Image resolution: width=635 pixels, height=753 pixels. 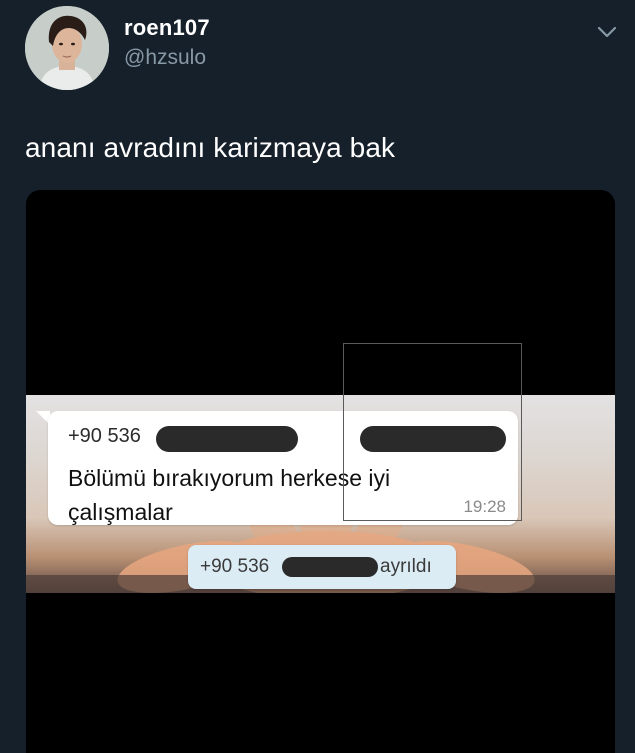 What do you see at coordinates (432, 432) in the screenshot?
I see `overlay-frame` at bounding box center [432, 432].